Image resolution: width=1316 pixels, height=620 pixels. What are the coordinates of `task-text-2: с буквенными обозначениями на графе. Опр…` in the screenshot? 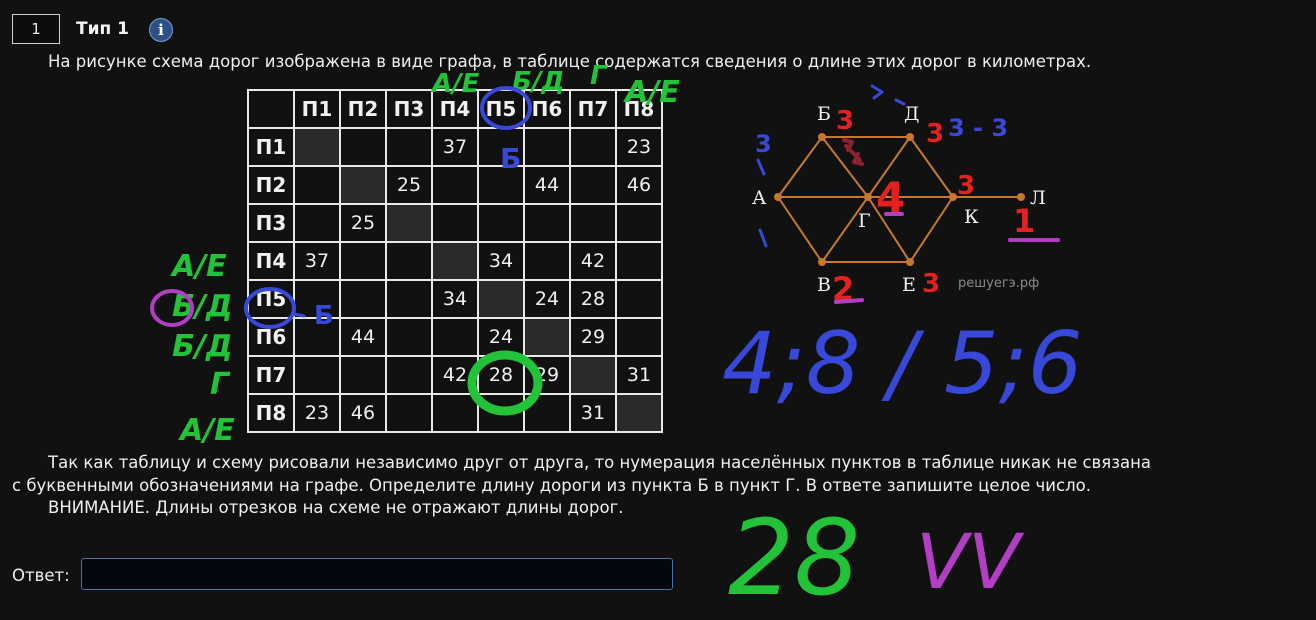 It's located at (551, 485).